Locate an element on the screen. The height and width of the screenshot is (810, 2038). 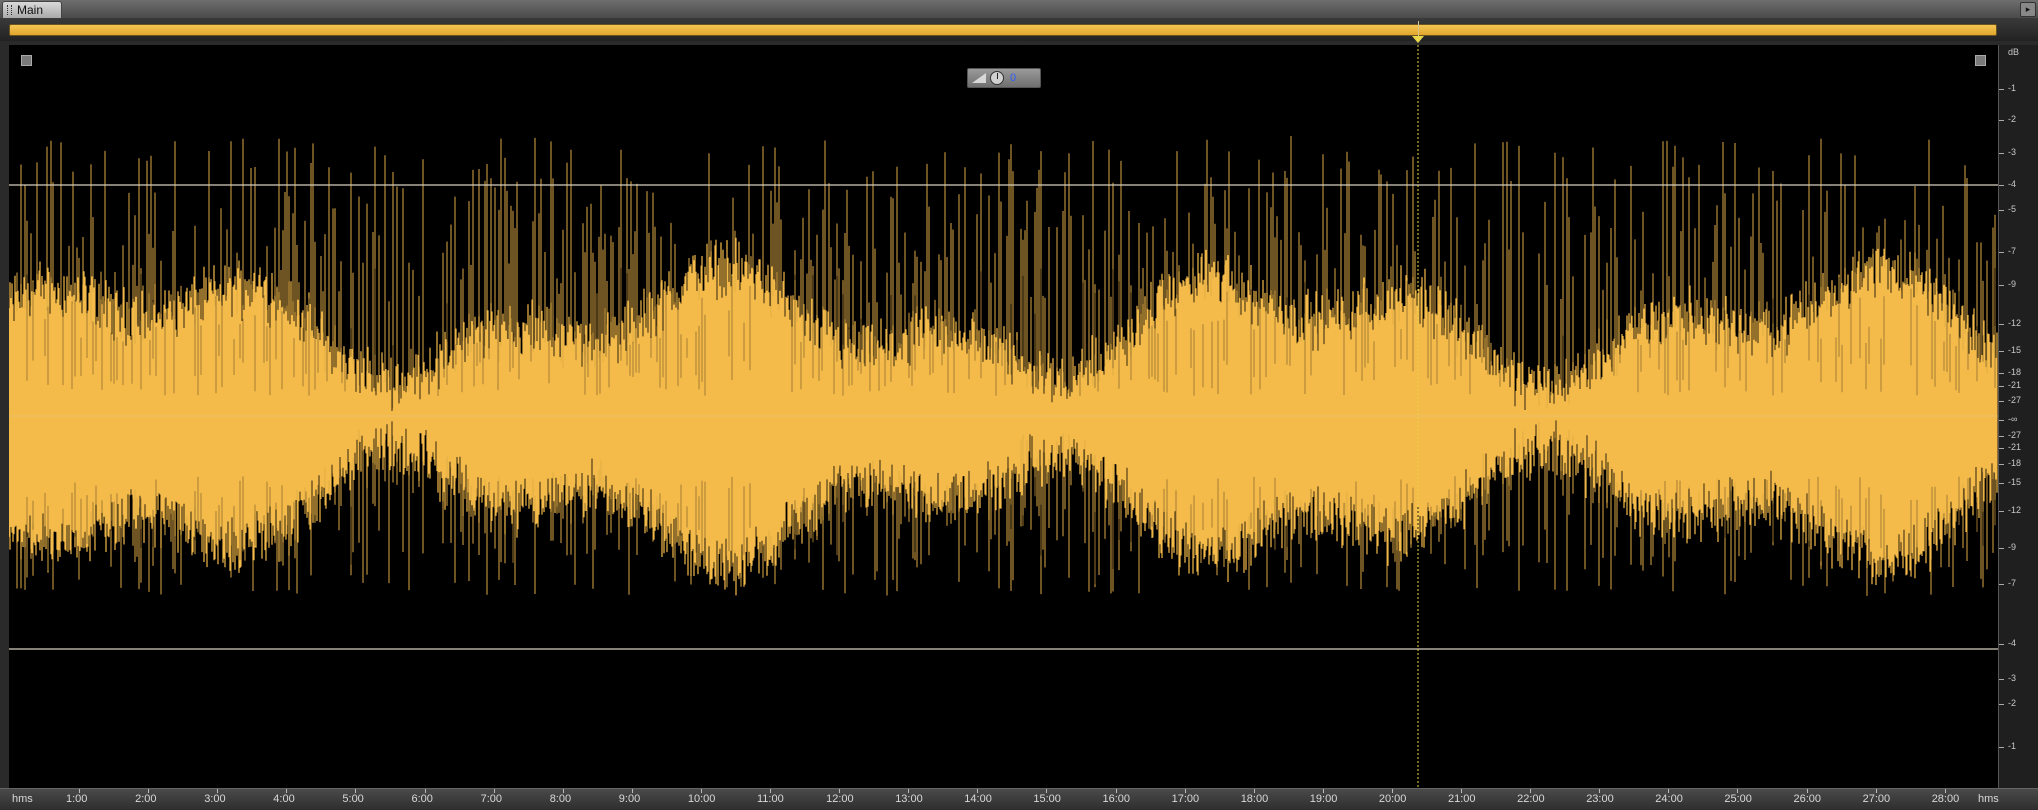
time-tick-label: 3:00 is located at coordinates (215, 799).